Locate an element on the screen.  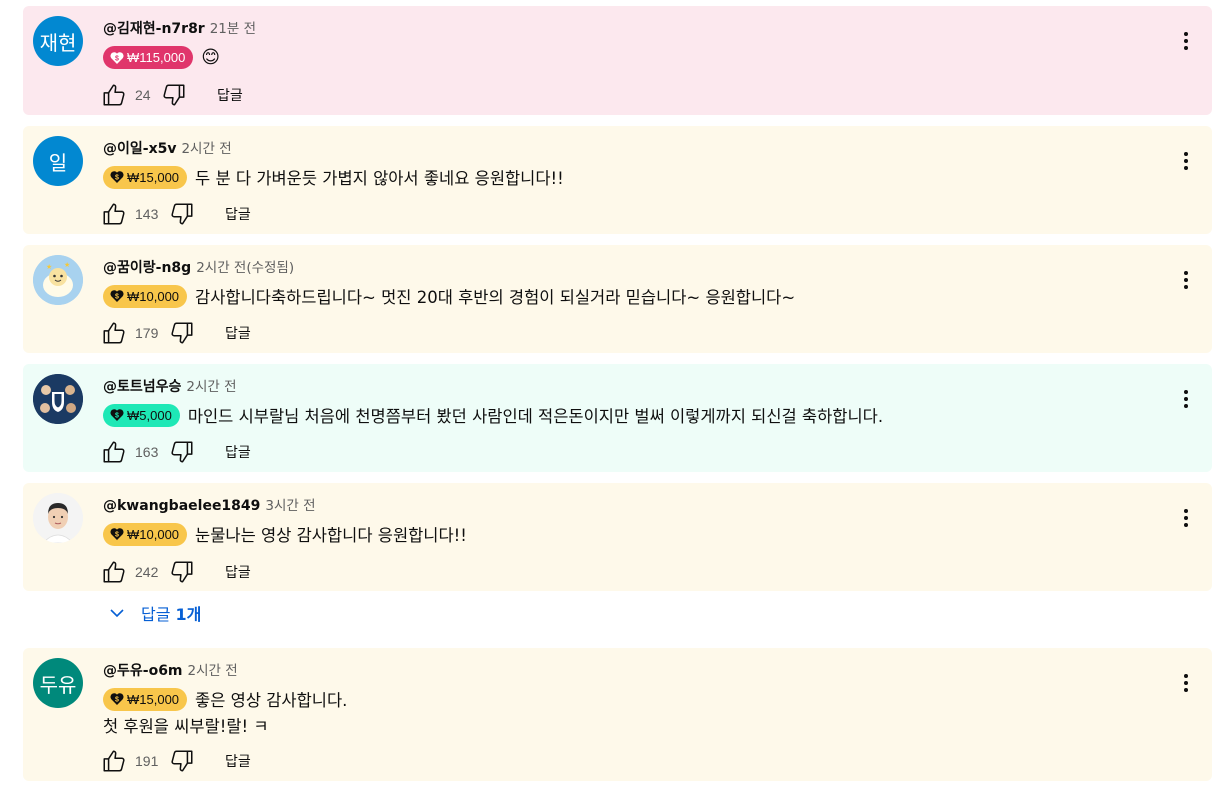
like-count: 143 is located at coordinates (147, 214).